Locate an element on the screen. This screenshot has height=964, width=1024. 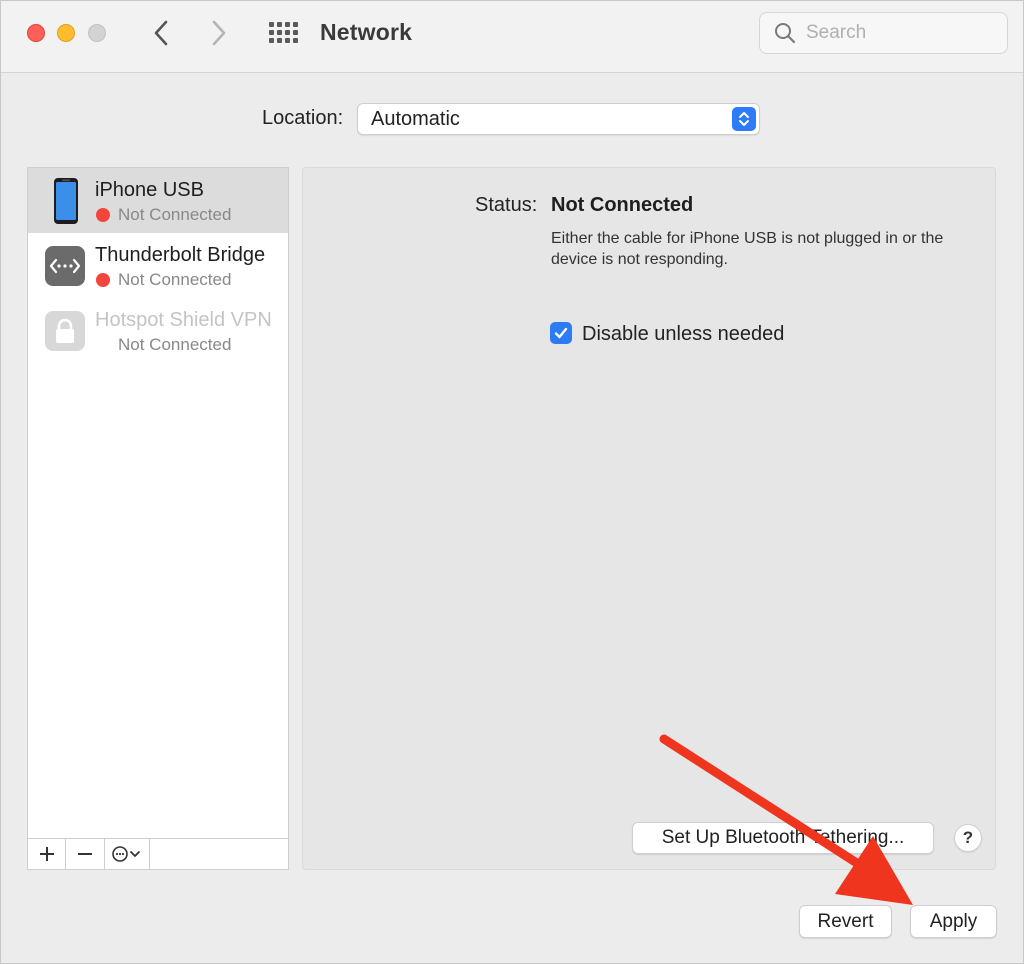
apply-button: Apply is located at coordinates (953, 921).